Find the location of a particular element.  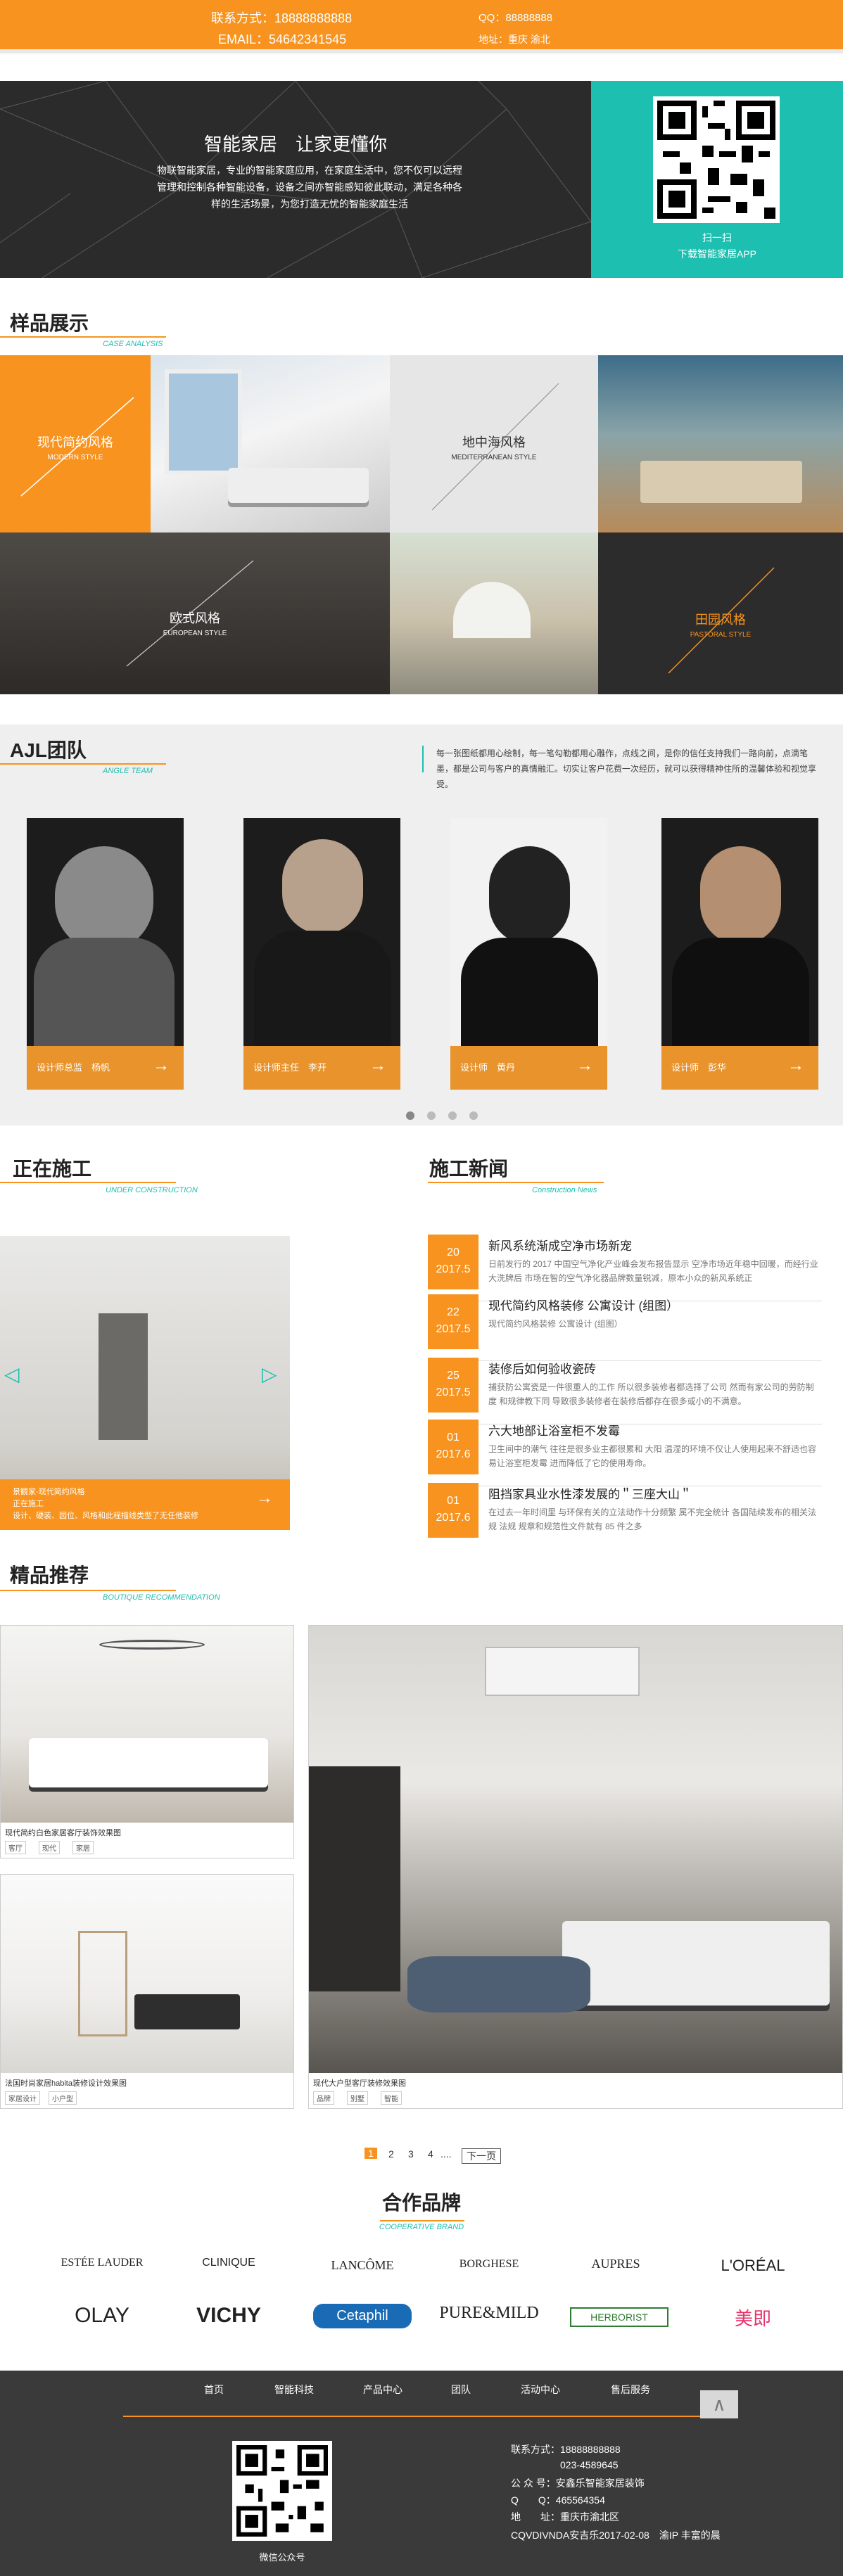

product-tag: 智能 is located at coordinates (391, 2098).